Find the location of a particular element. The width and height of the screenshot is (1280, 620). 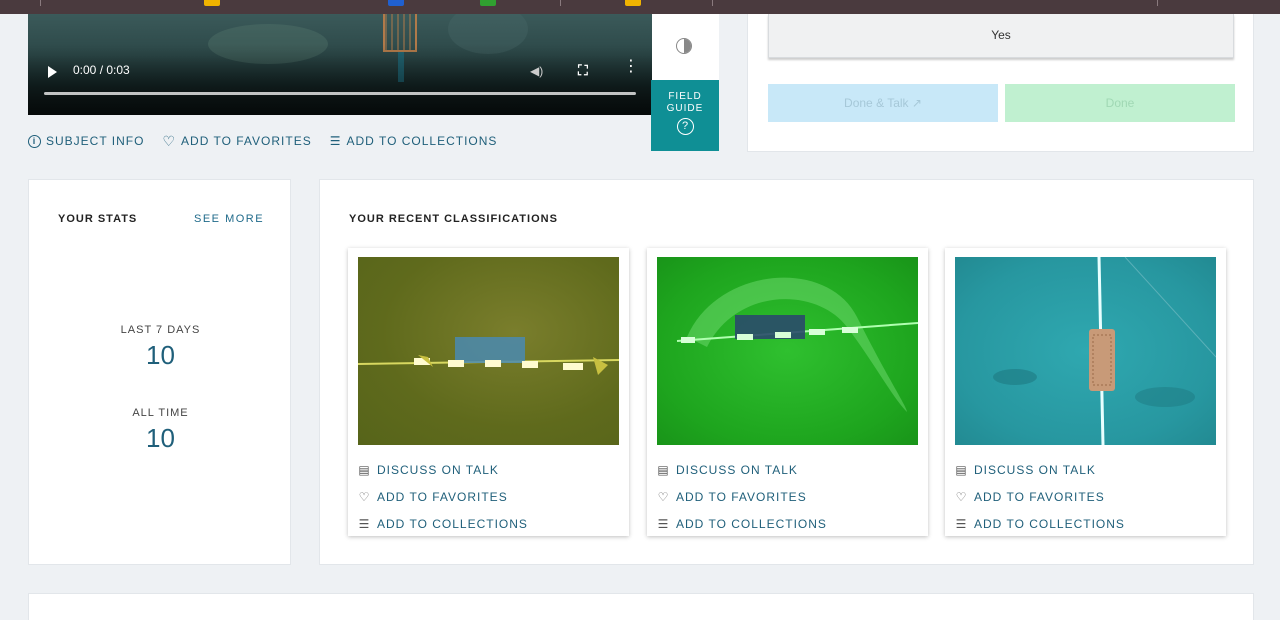

play-icon is located at coordinates (52, 72).